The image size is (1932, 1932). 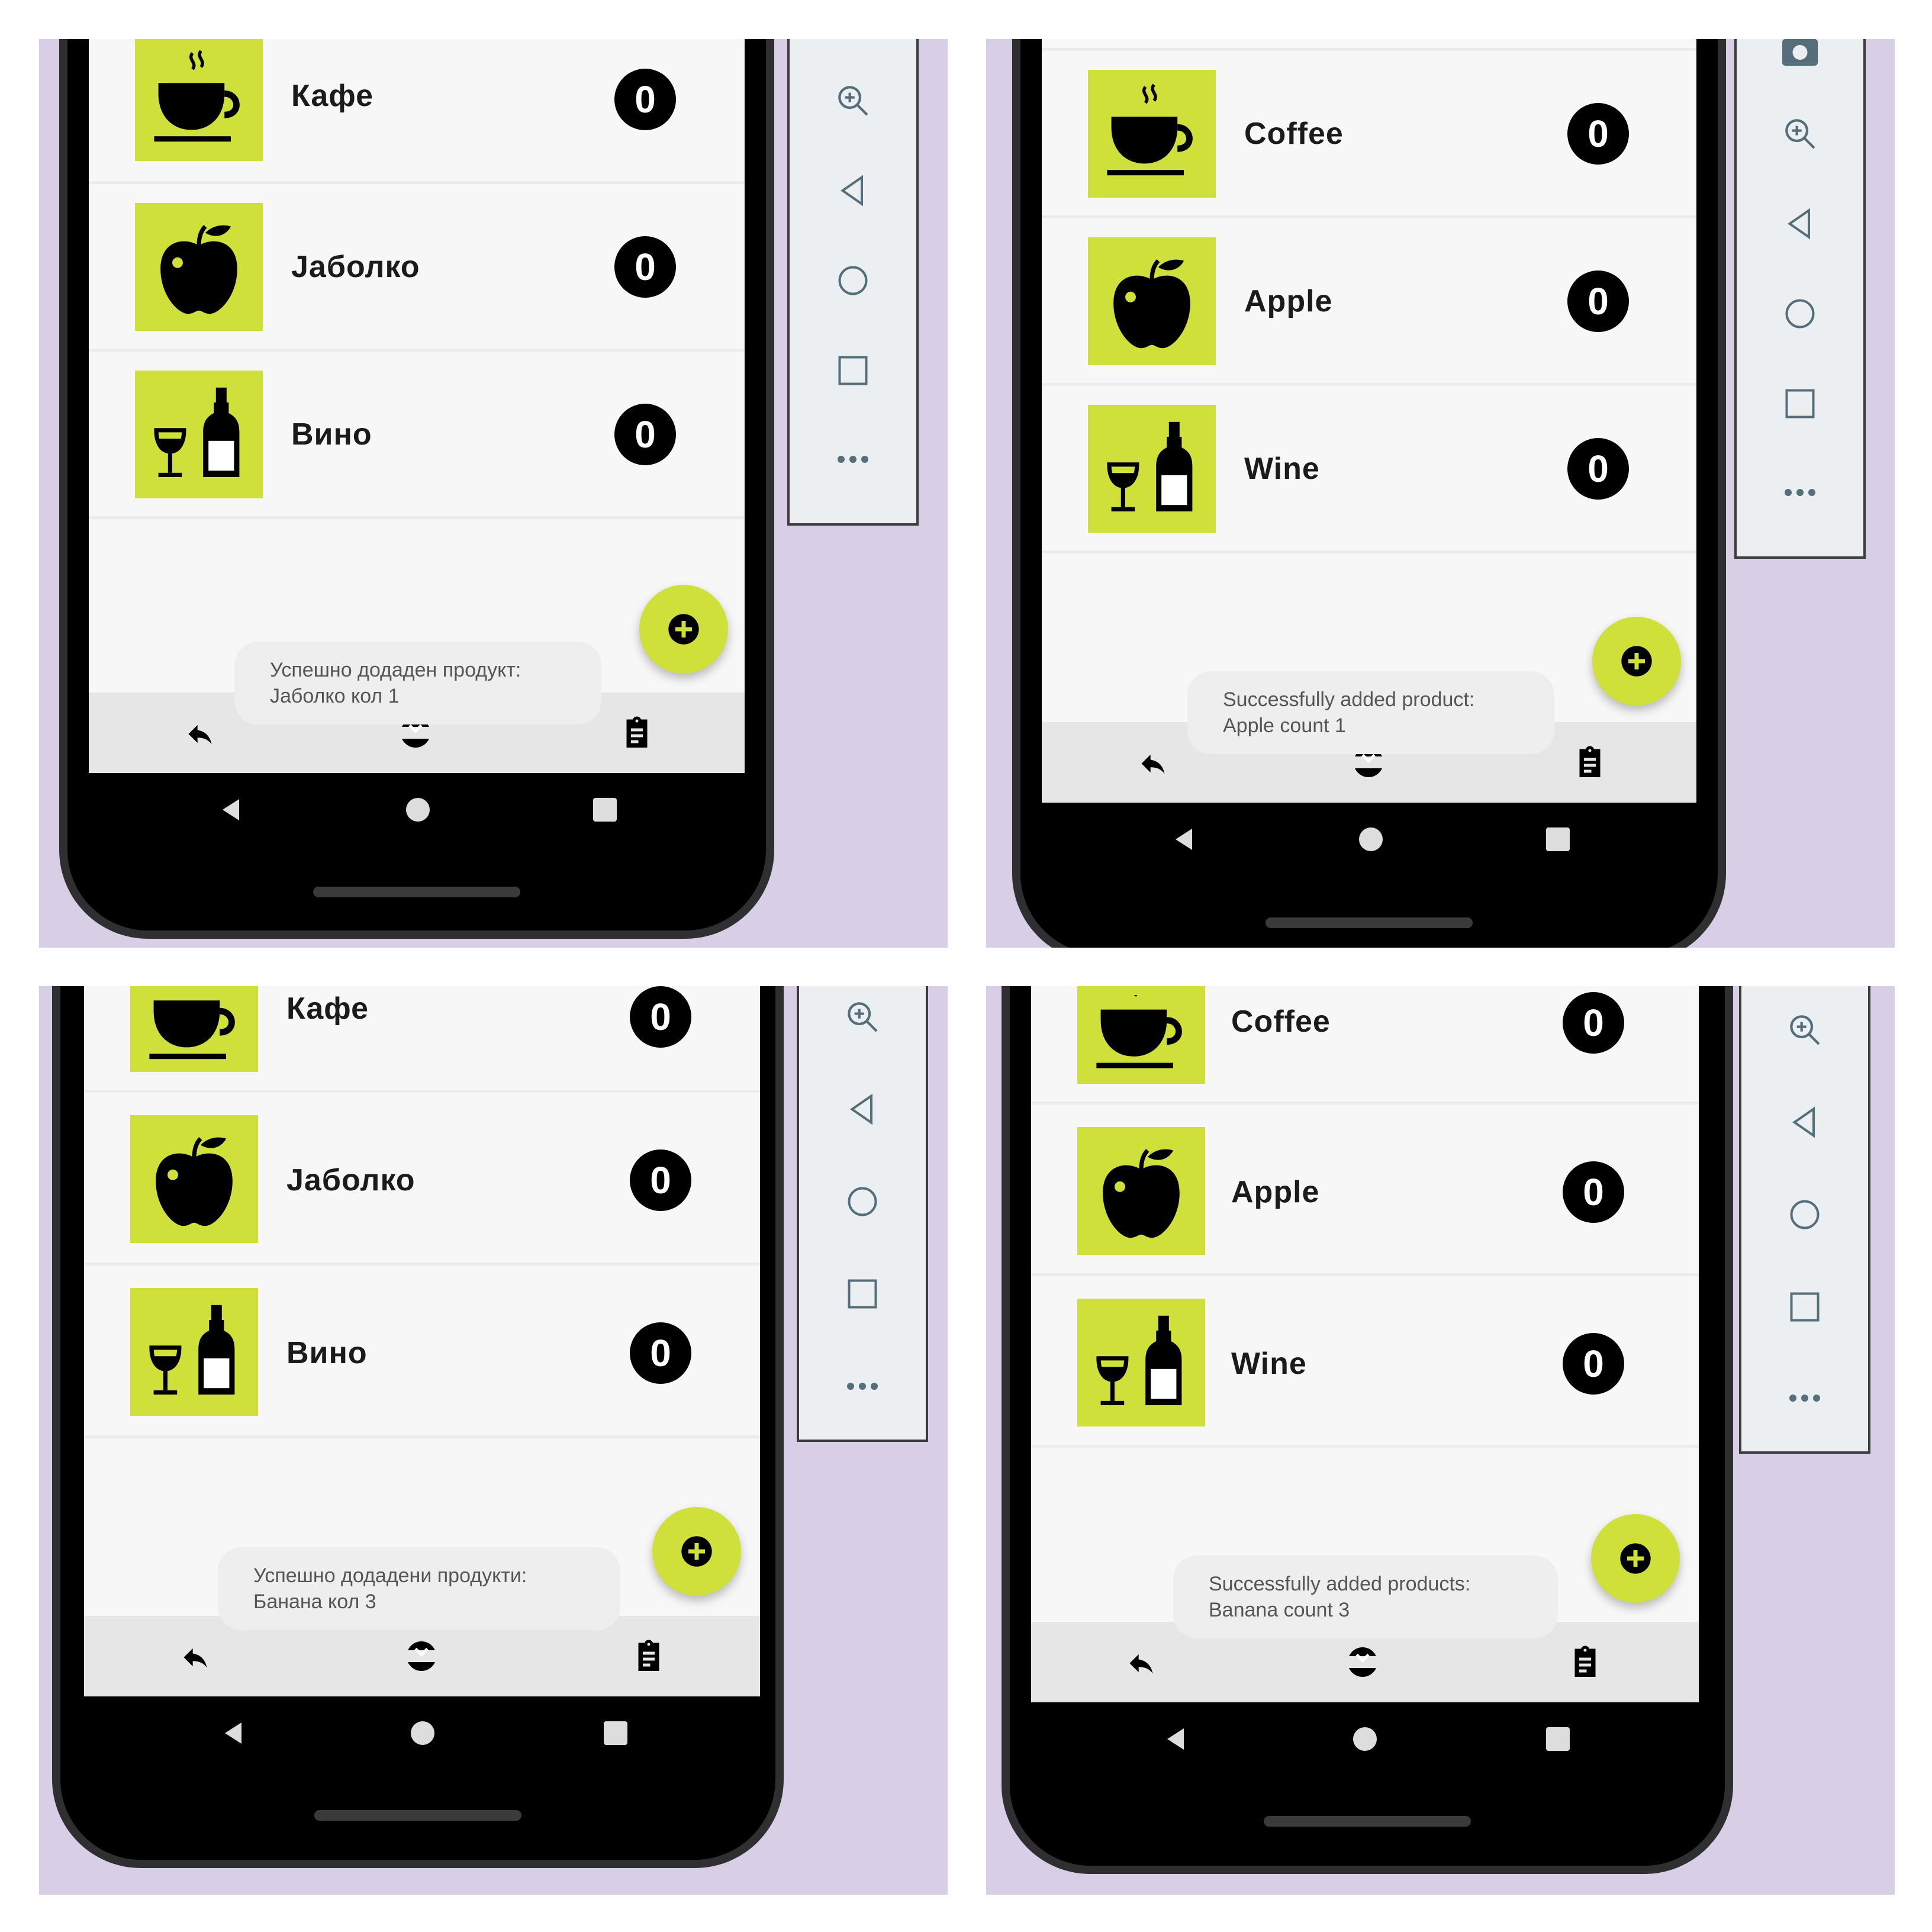 I want to click on wine-icon, so click(x=1139, y=1360).